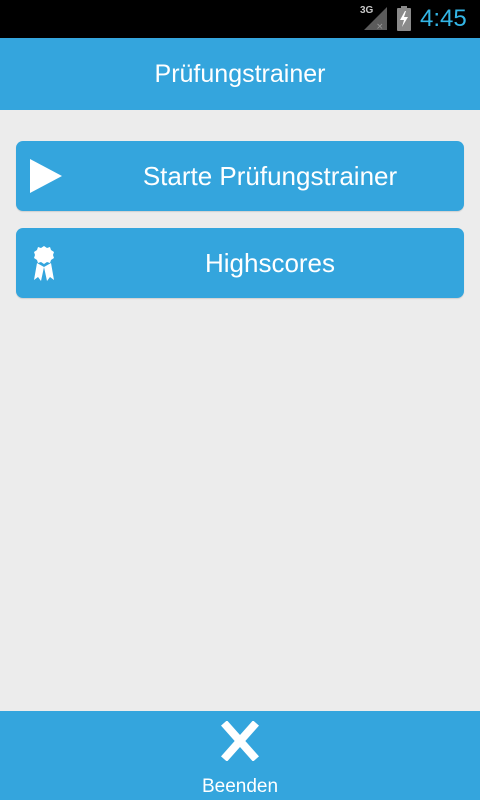  Describe the element at coordinates (443, 18) in the screenshot. I see `status-clock: 4:45` at that location.